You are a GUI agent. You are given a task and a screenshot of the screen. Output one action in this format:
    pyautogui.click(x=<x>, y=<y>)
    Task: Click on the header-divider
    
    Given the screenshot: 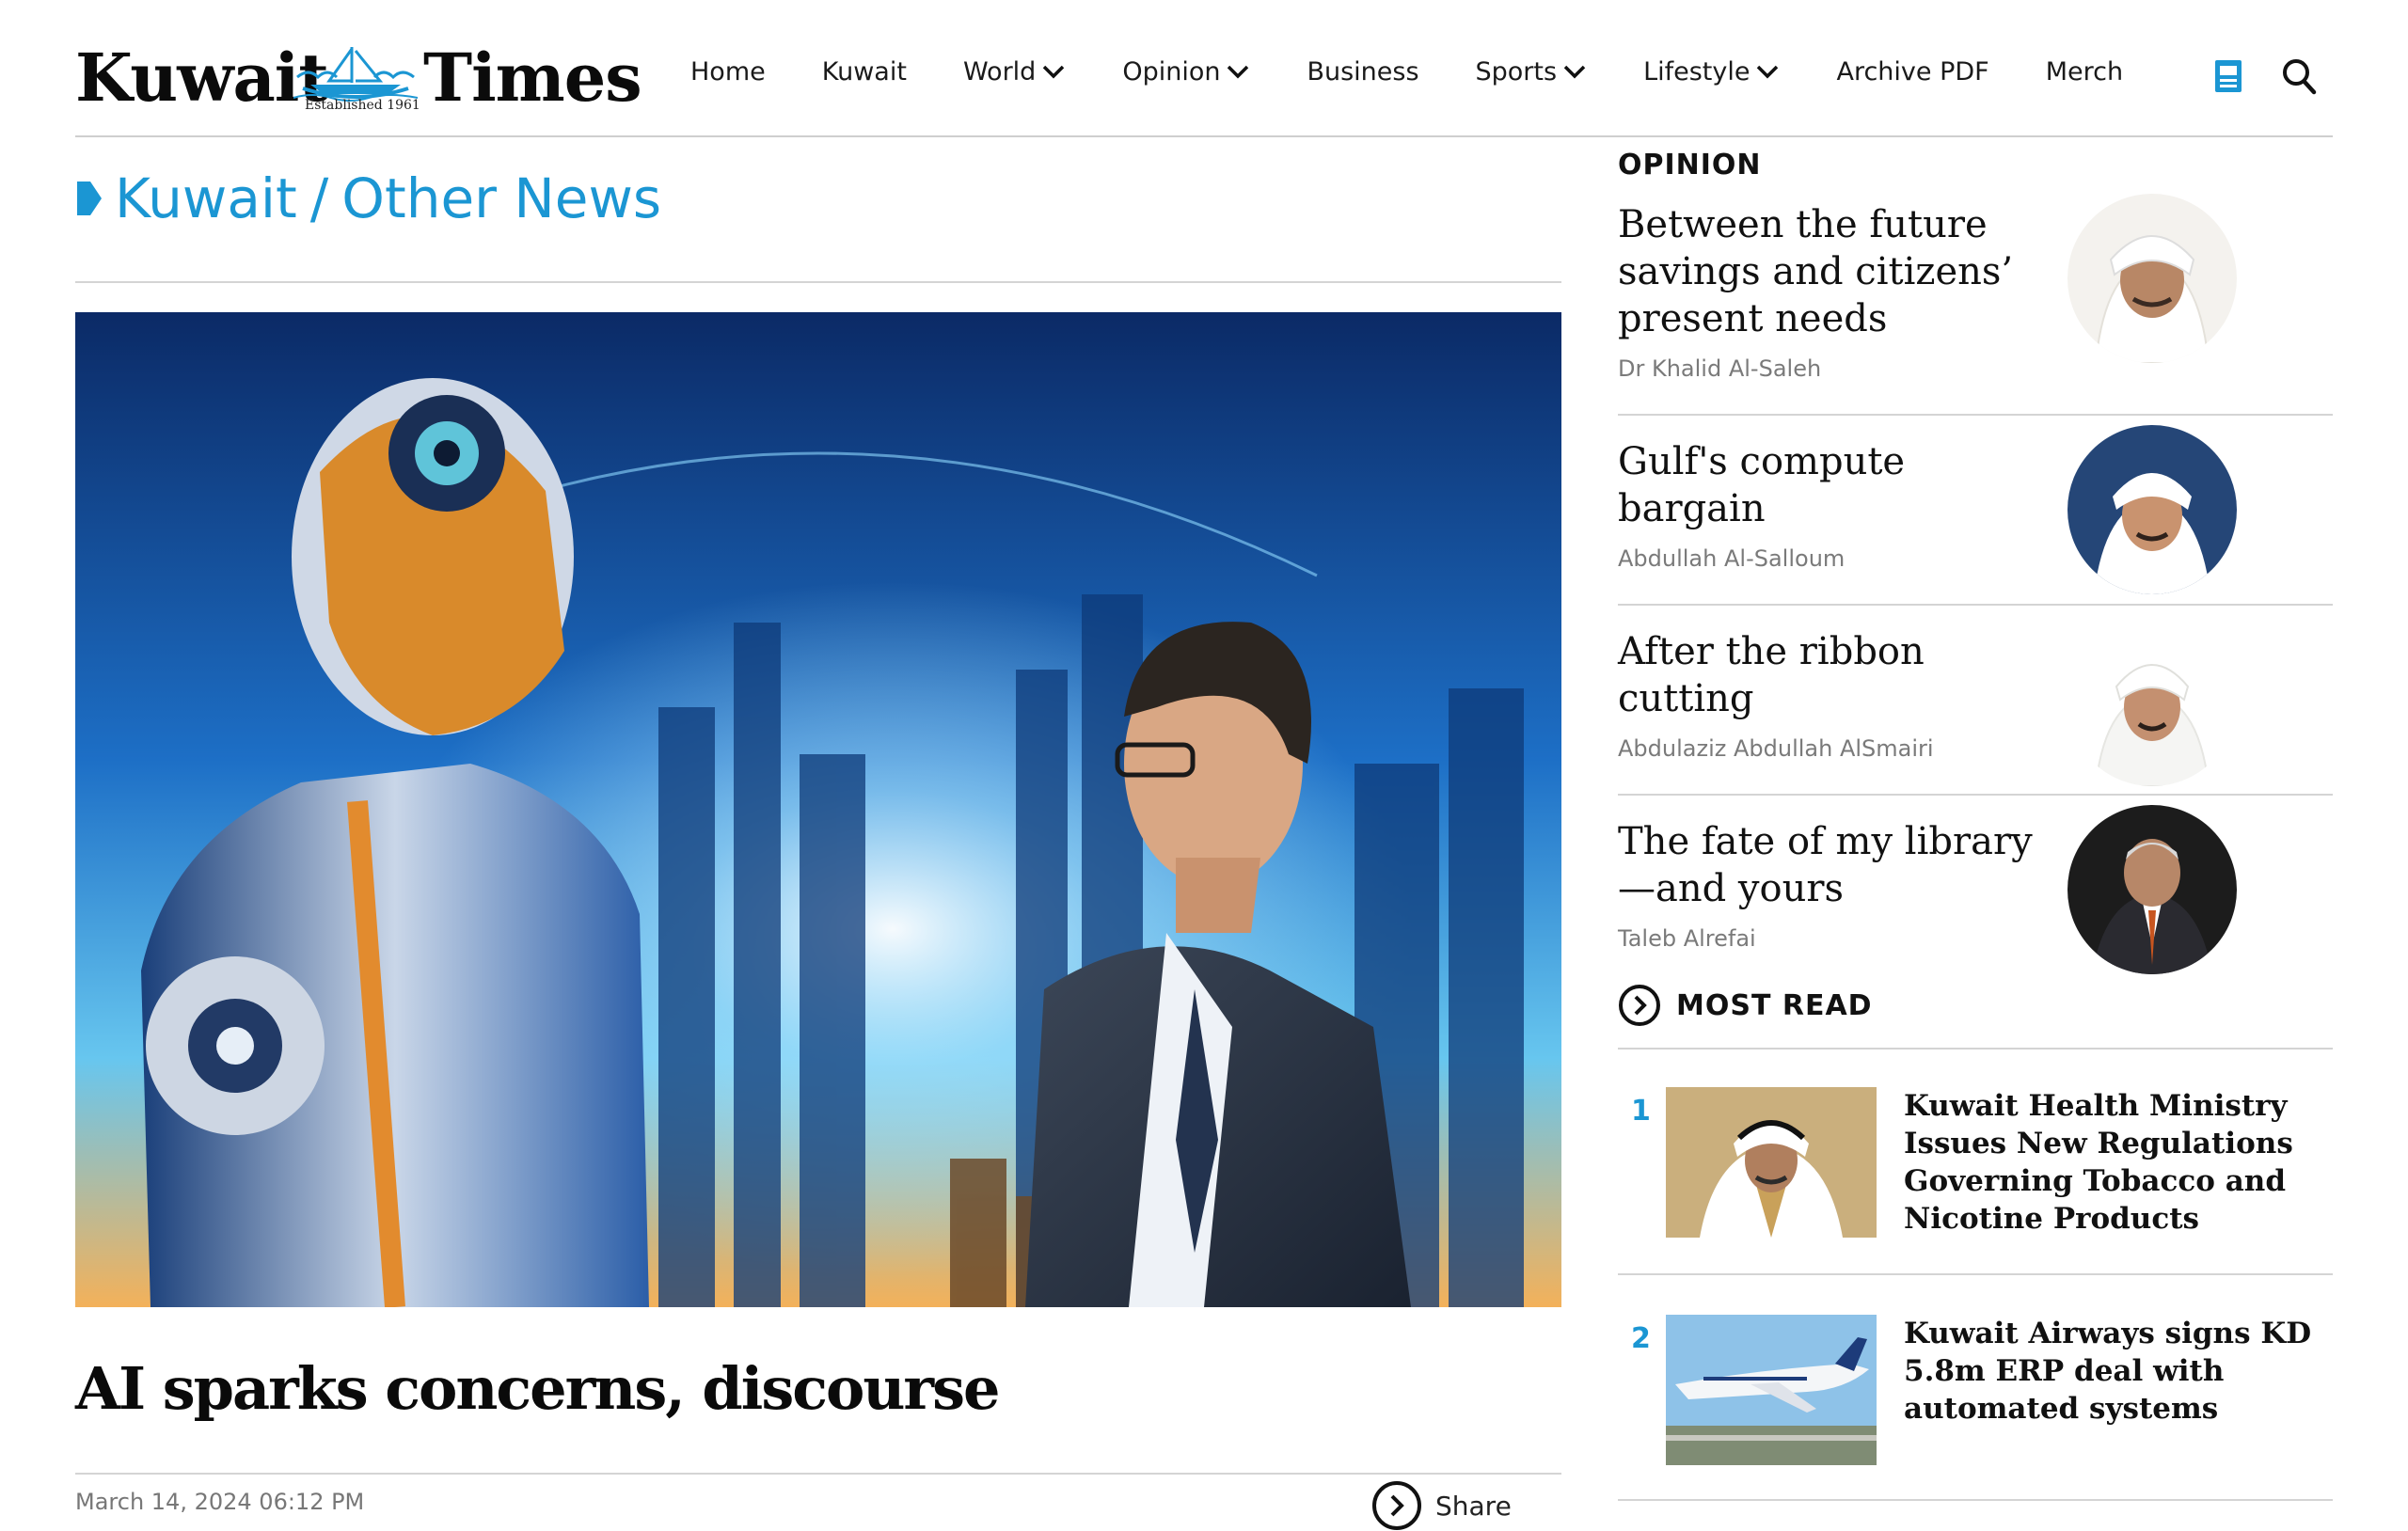 What is the action you would take?
    pyautogui.click(x=1204, y=136)
    